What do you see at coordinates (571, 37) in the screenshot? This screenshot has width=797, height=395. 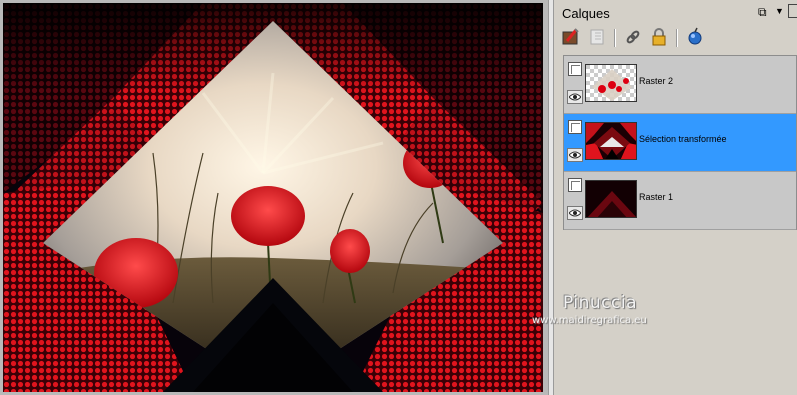 I see `new-raster-layer-icon` at bounding box center [571, 37].